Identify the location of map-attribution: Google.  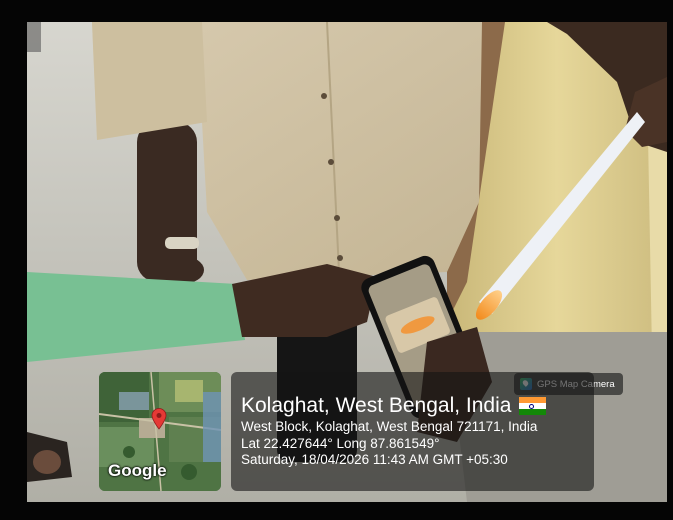
(137, 470).